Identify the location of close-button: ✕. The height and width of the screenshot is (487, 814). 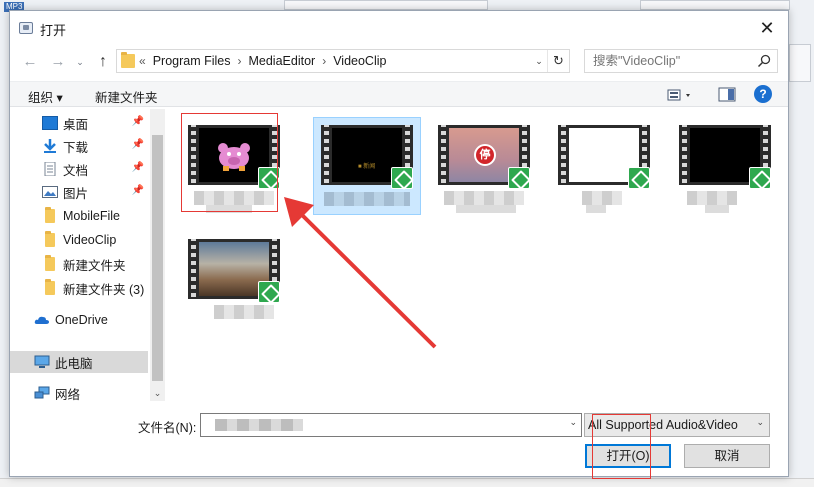
(767, 29).